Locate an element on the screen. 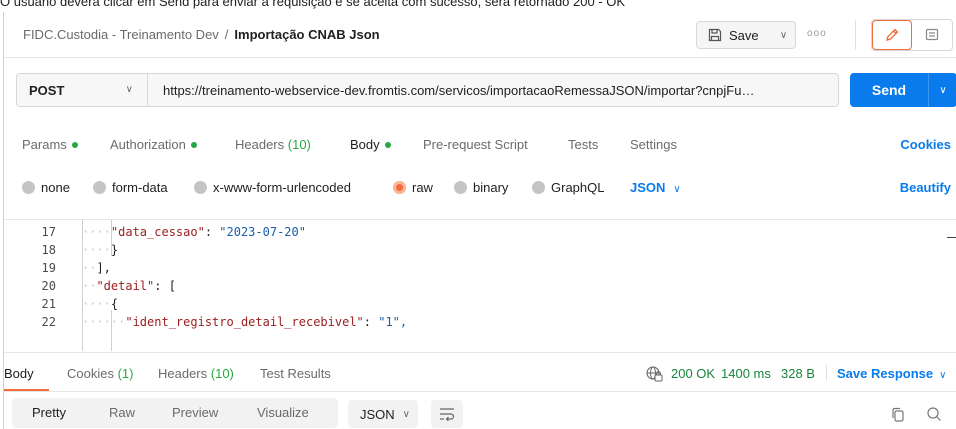 This screenshot has height=429, width=956. view-preview: Preview is located at coordinates (195, 412).